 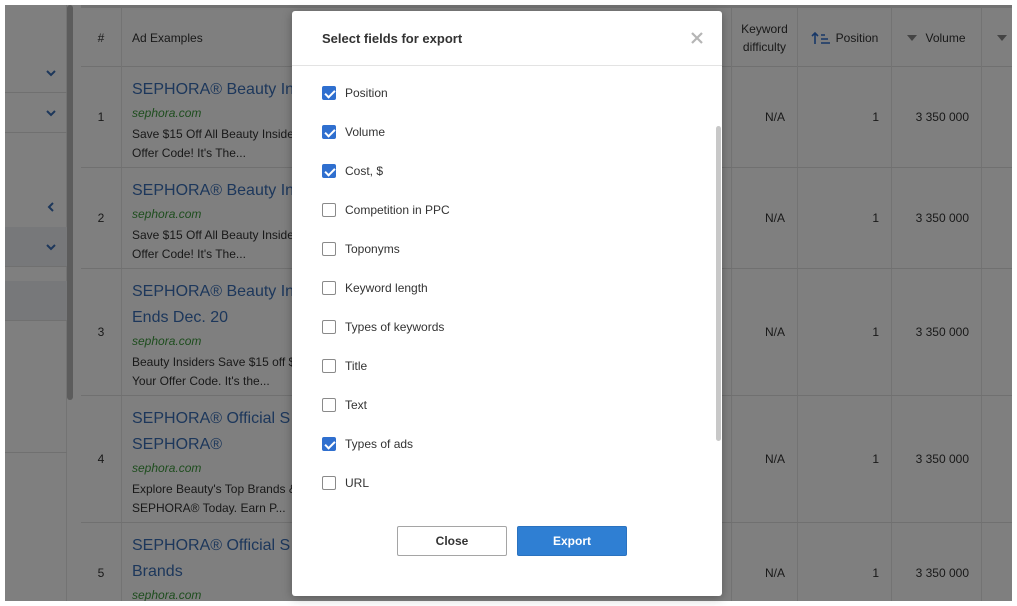 I want to click on field-option: Cost, $, so click(x=352, y=171).